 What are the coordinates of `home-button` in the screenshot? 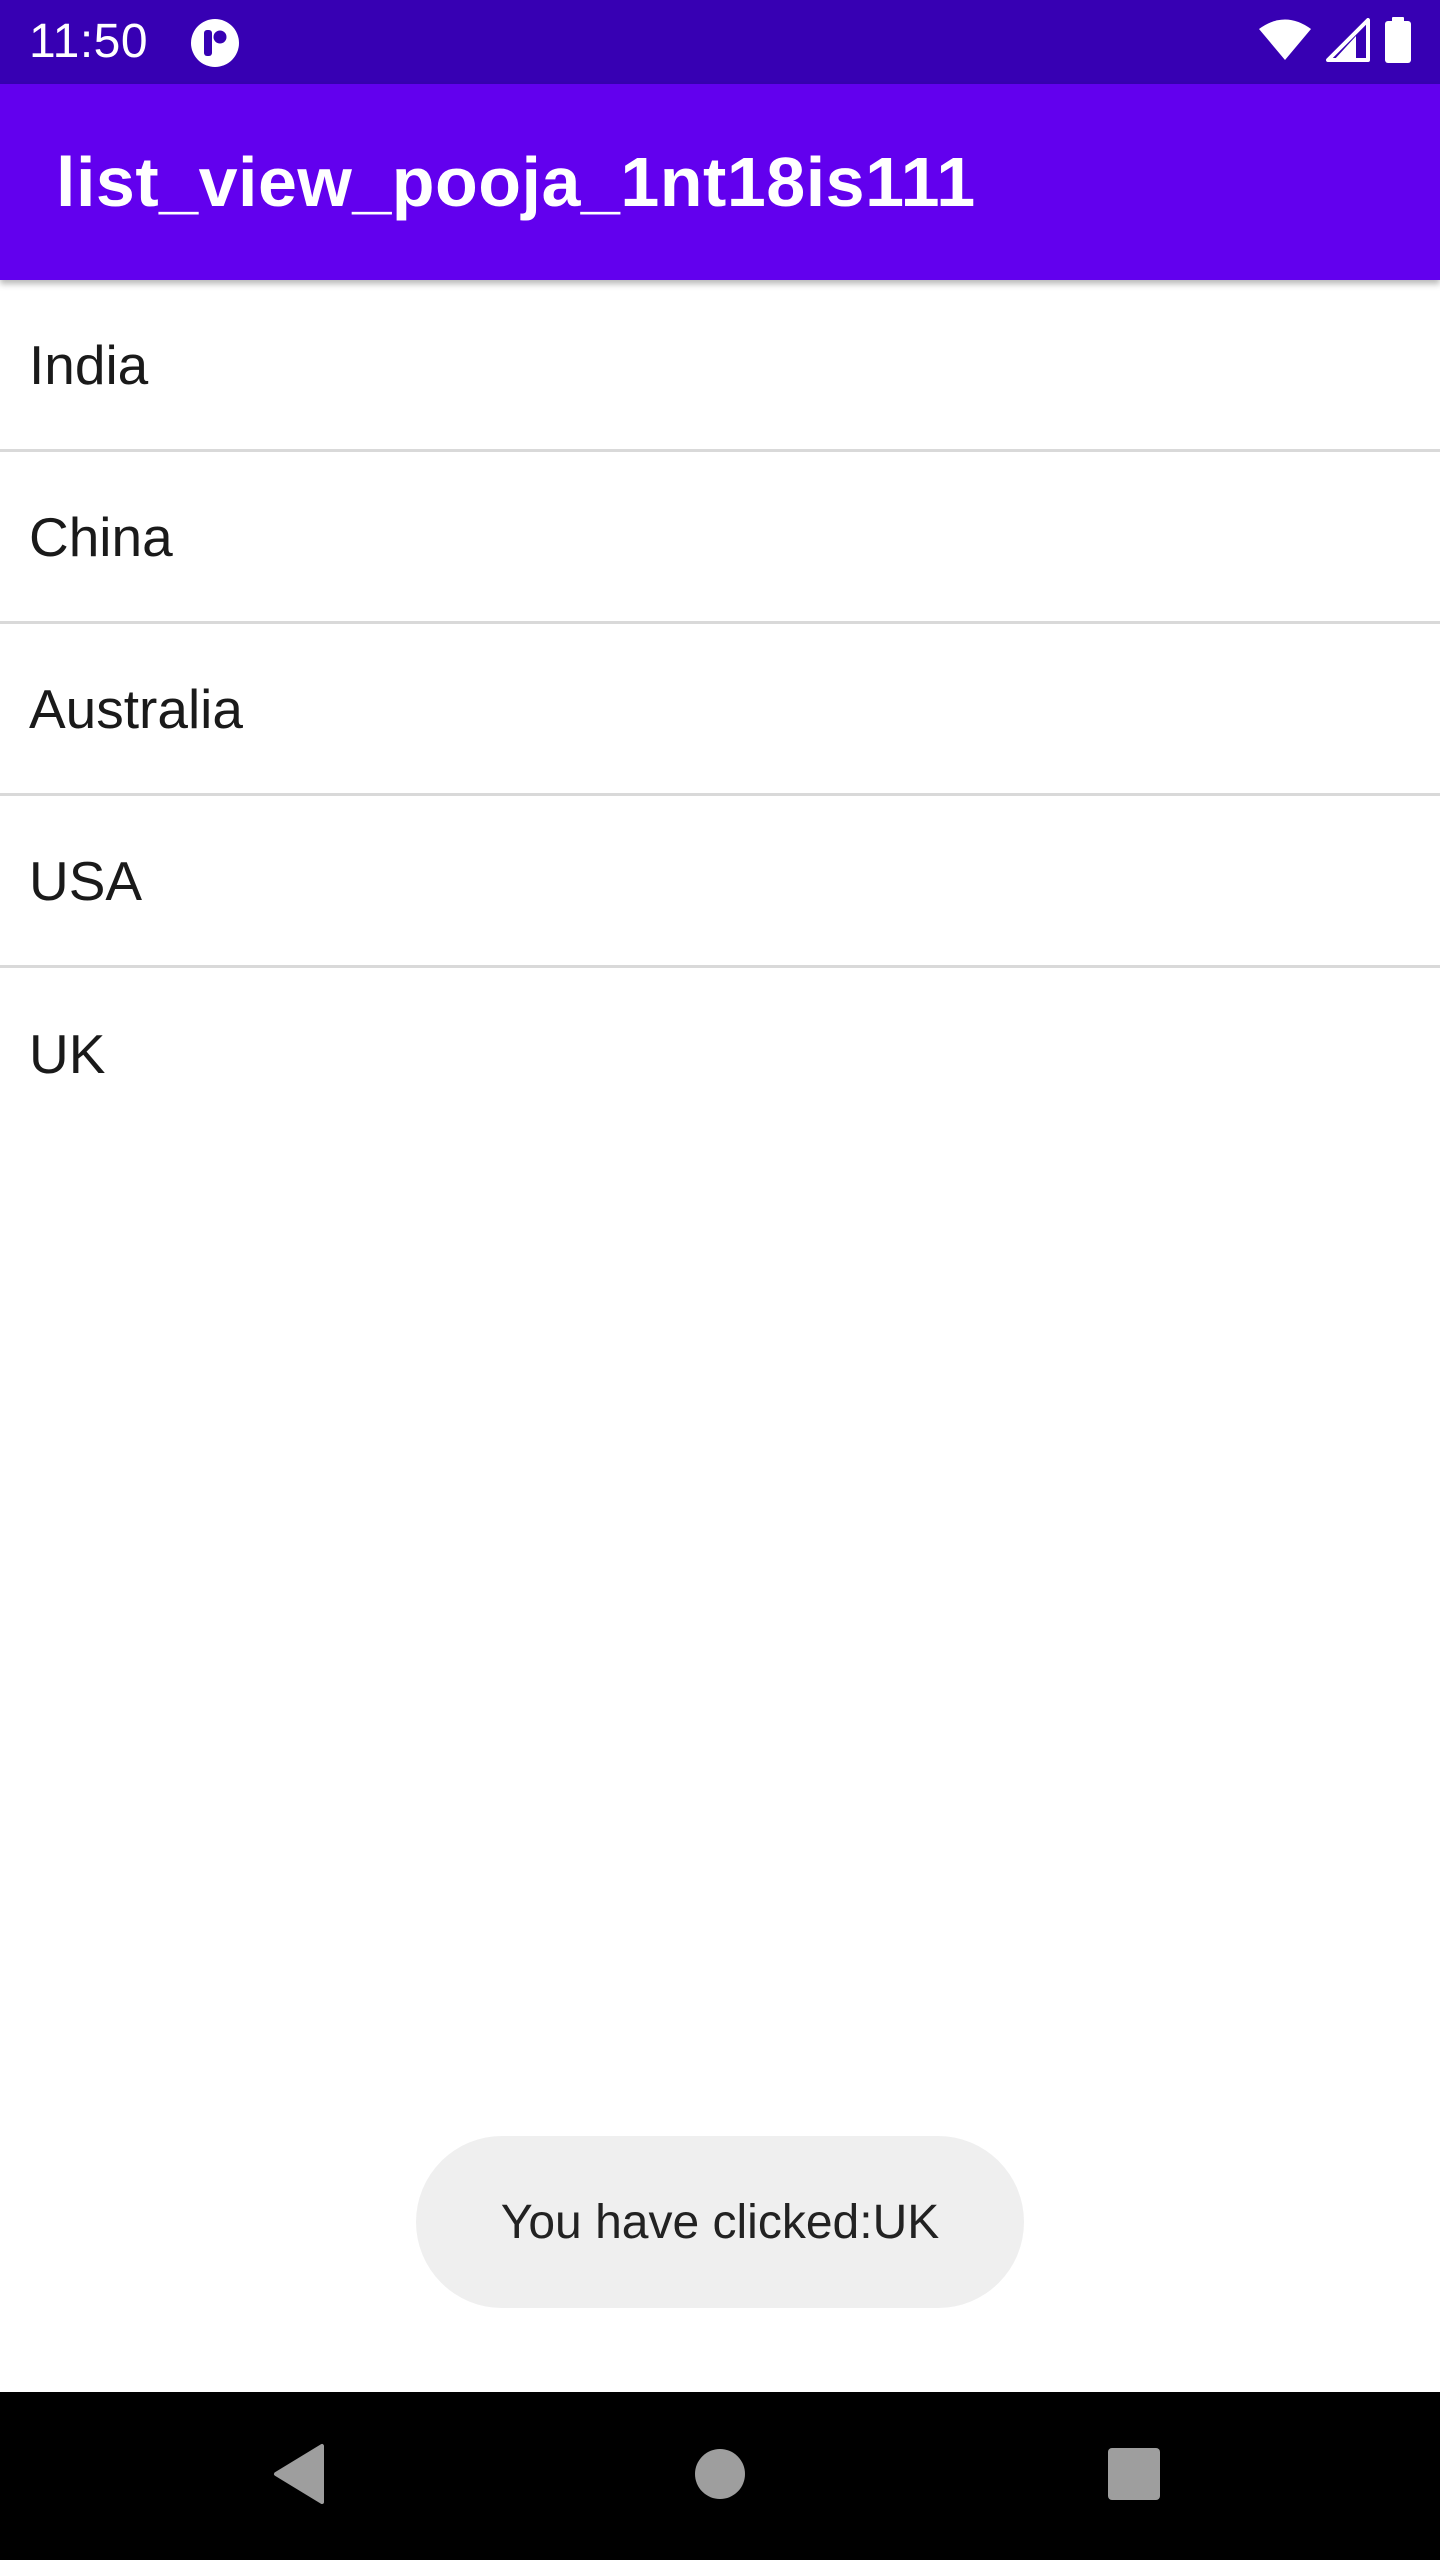 It's located at (720, 2476).